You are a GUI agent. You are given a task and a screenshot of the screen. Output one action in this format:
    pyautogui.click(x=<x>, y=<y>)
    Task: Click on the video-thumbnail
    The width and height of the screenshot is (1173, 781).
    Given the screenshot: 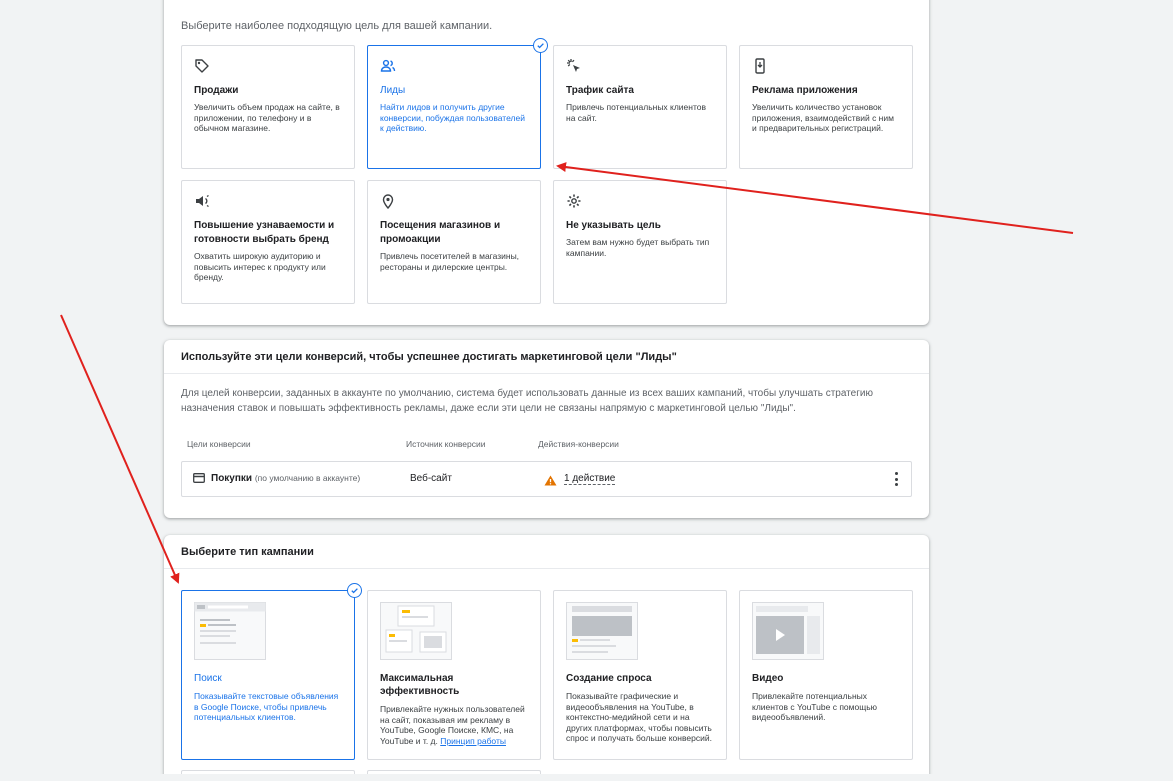 What is the action you would take?
    pyautogui.click(x=788, y=631)
    